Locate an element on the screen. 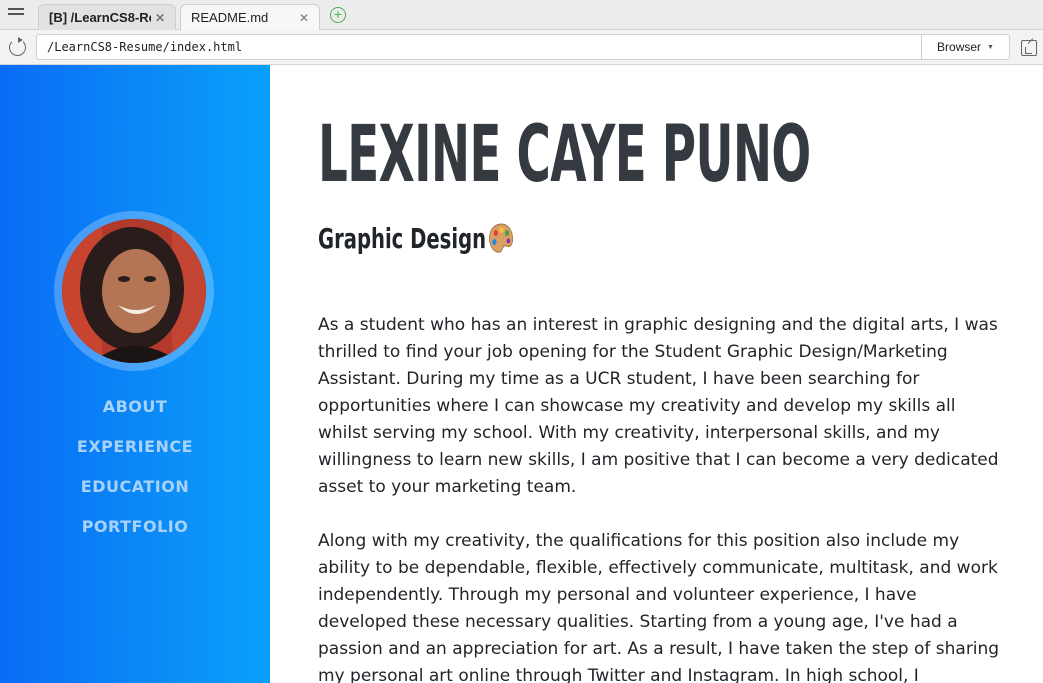 Image resolution: width=1043 pixels, height=683 pixels. tab-readme: README.md ✕ is located at coordinates (250, 17).